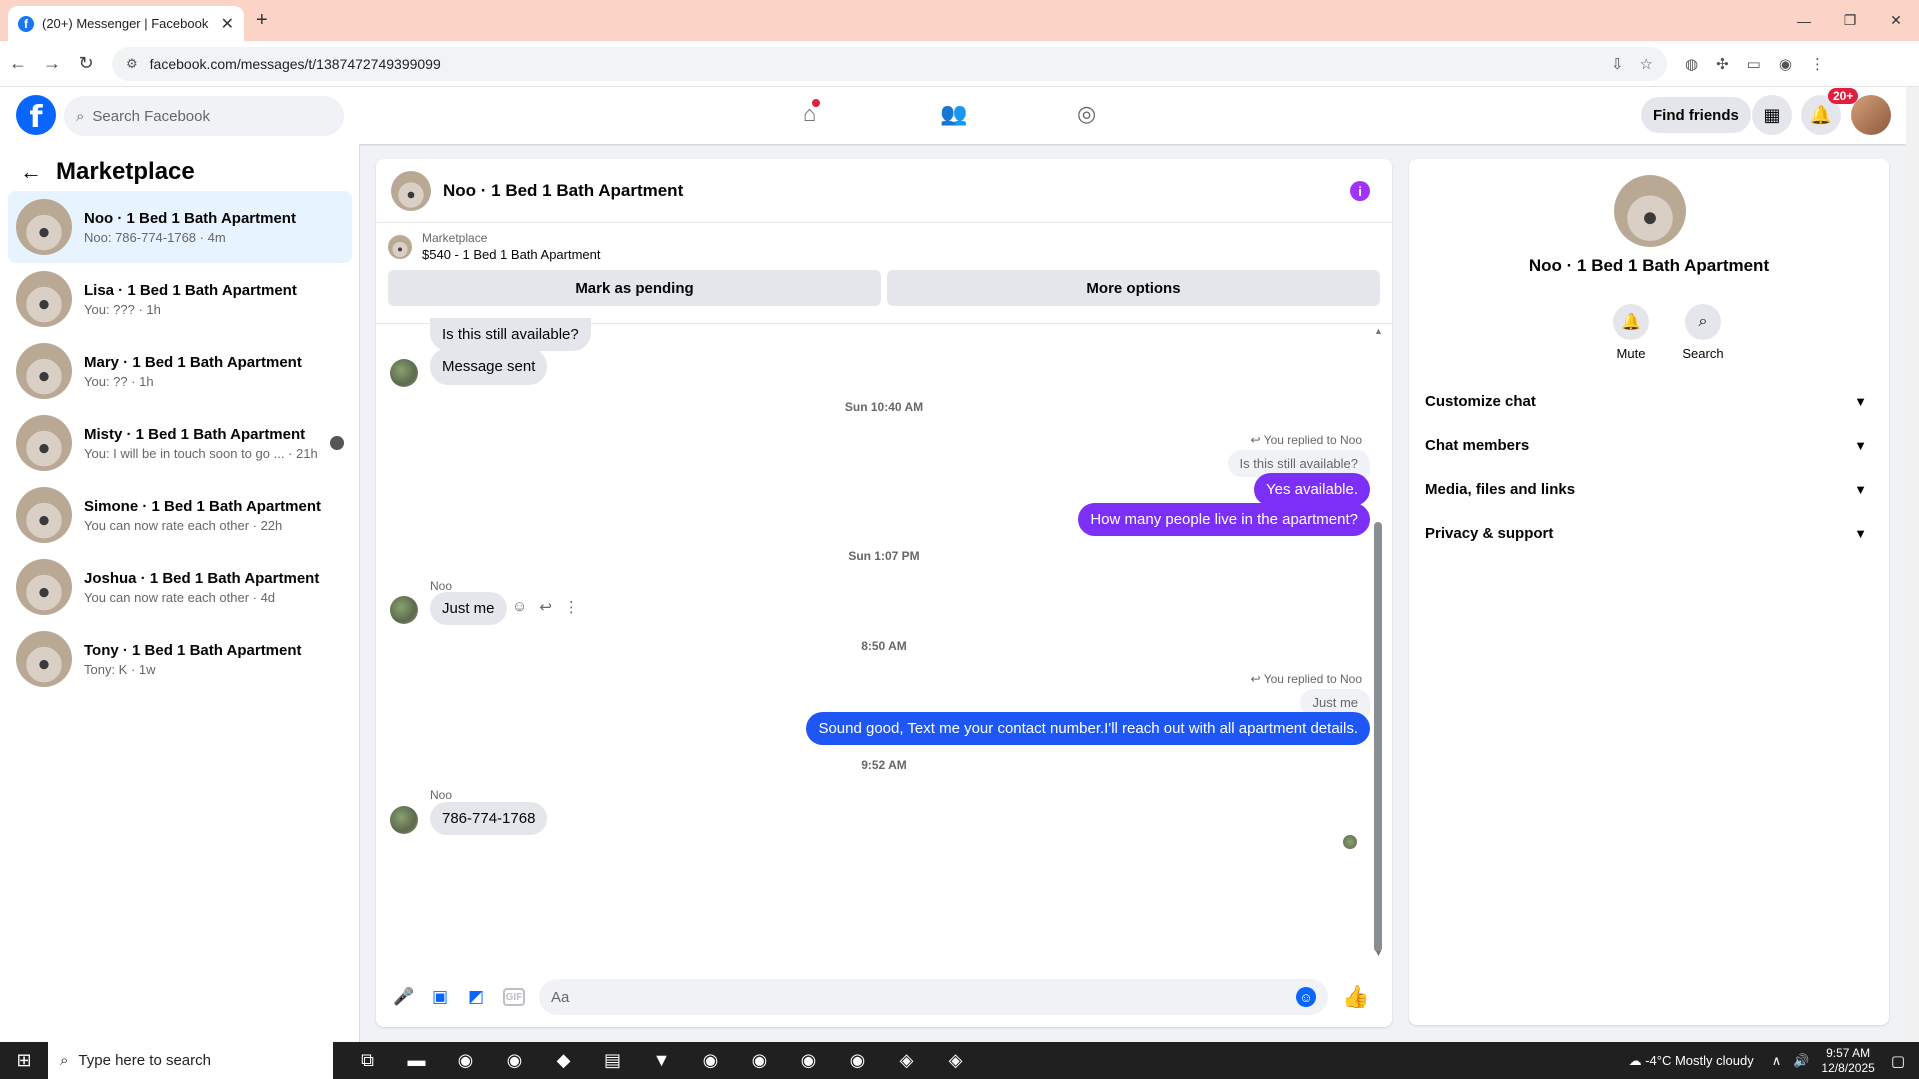  Describe the element at coordinates (1898, 1061) in the screenshot. I see `notification-center-icon: ▢` at that location.